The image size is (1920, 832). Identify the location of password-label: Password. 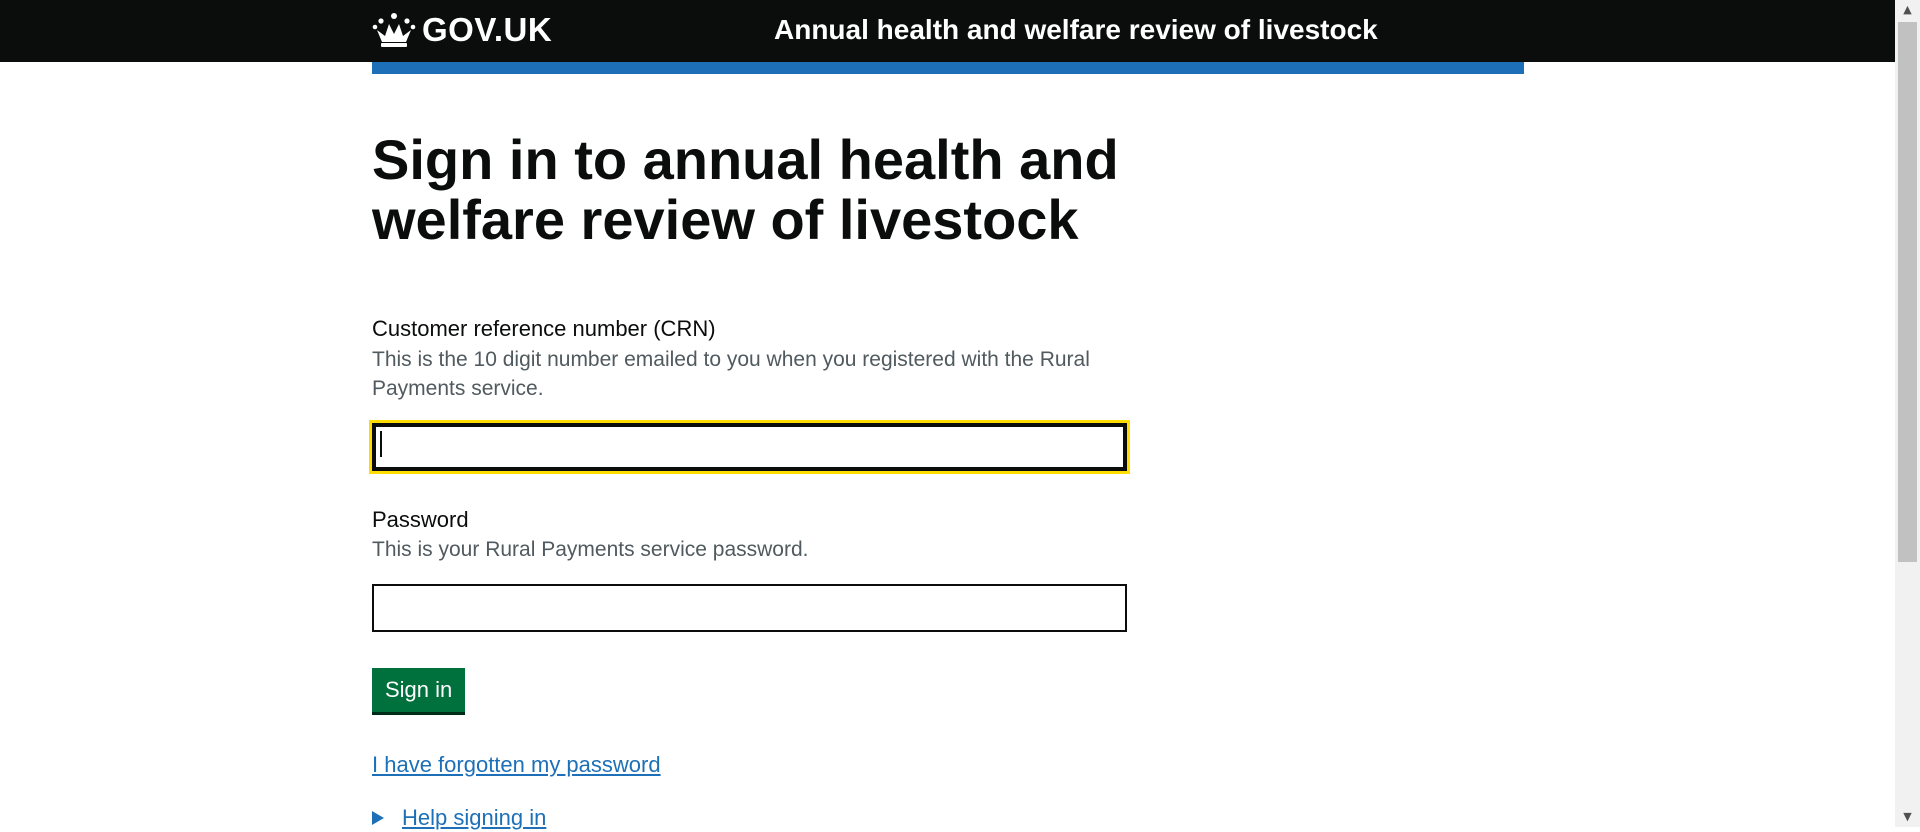
(420, 519).